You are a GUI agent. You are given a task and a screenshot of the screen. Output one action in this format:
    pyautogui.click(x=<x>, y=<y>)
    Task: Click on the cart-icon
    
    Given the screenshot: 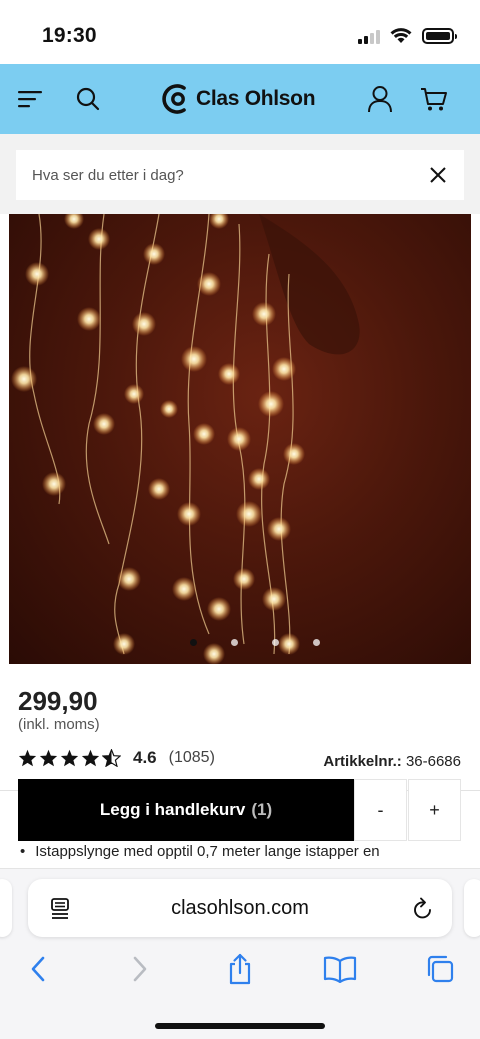 What is the action you would take?
    pyautogui.click(x=434, y=99)
    